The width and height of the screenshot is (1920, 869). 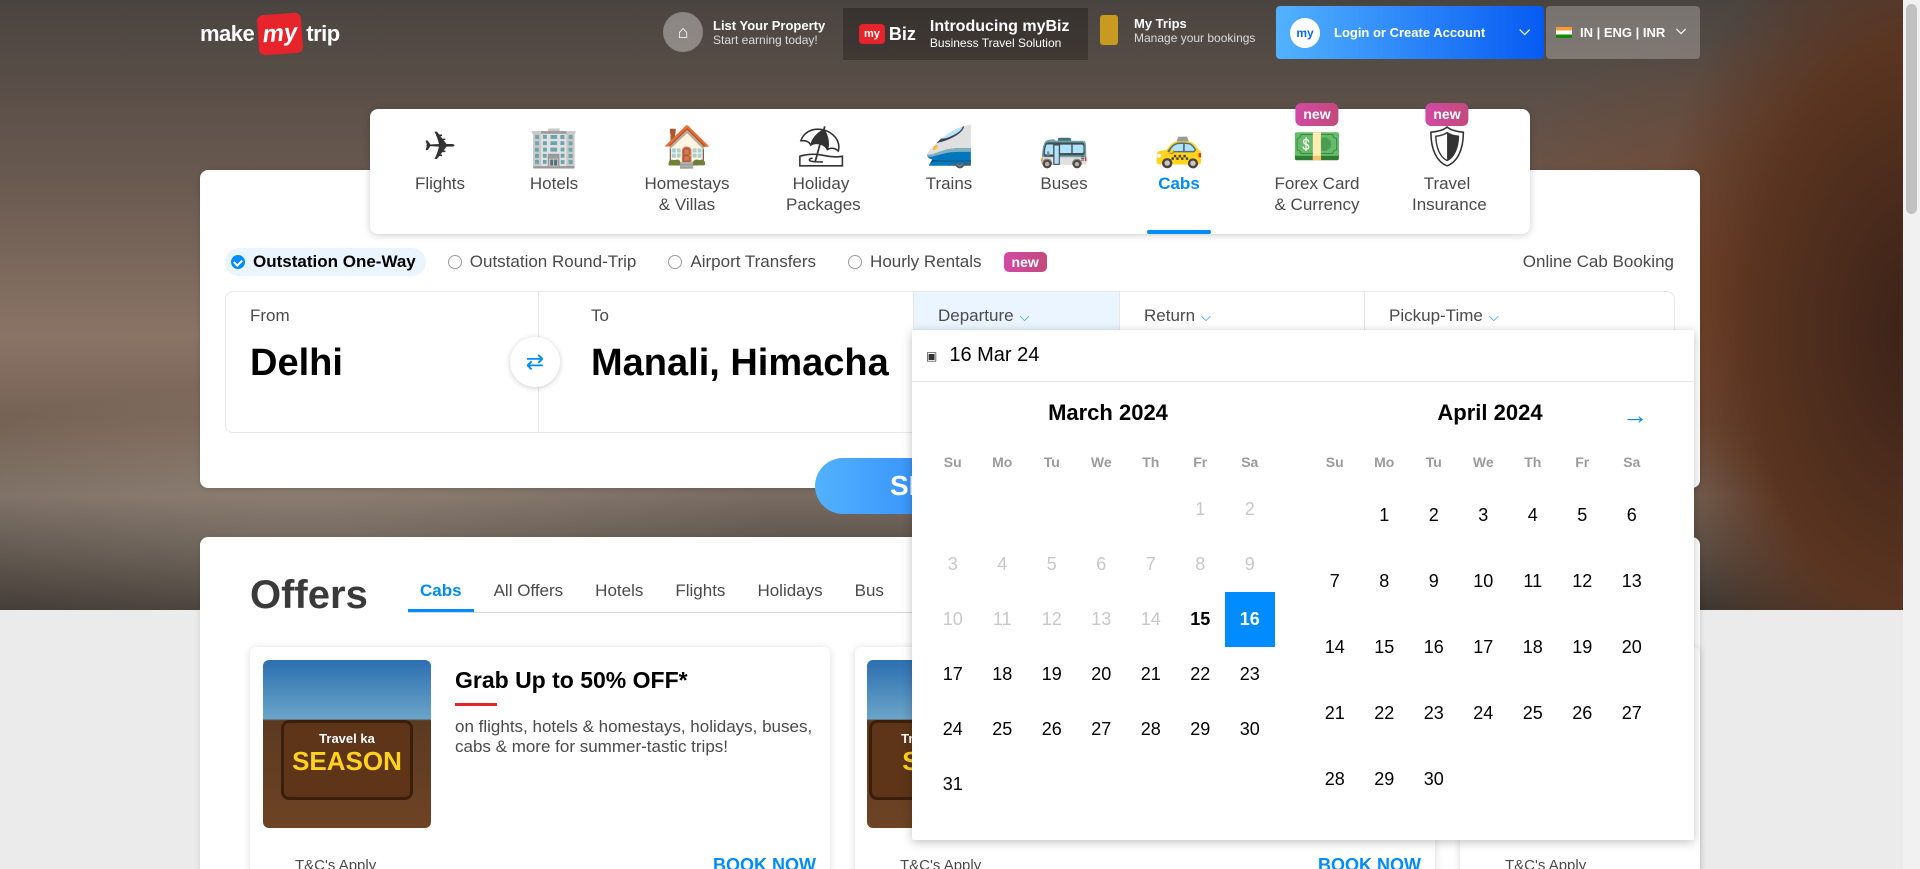 What do you see at coordinates (270, 34) in the screenshot?
I see `makemytrip-logo: make my trip` at bounding box center [270, 34].